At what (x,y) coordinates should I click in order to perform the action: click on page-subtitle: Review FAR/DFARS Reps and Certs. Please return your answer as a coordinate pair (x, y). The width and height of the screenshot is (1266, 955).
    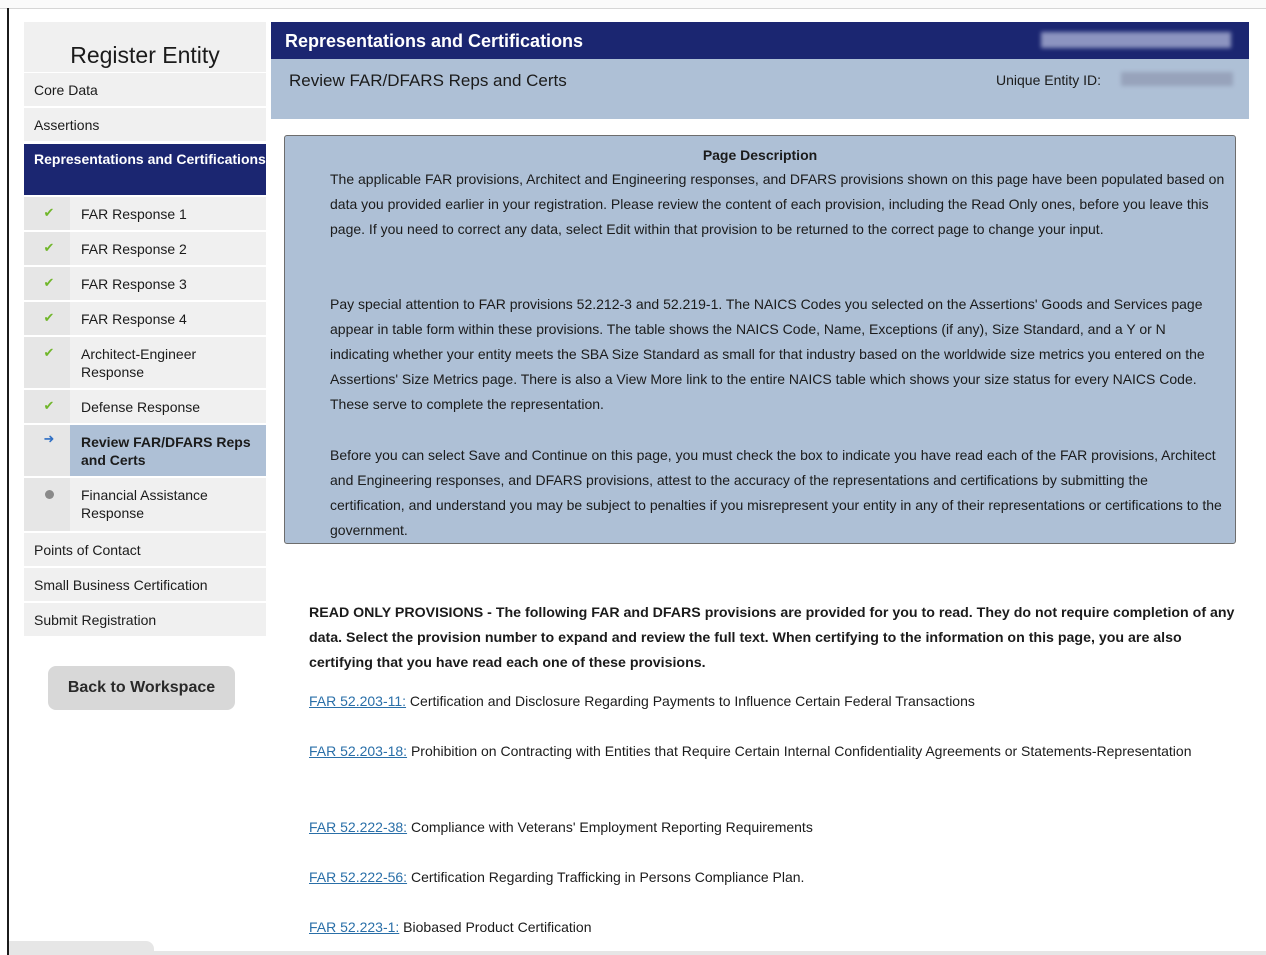
    Looking at the image, I should click on (428, 80).